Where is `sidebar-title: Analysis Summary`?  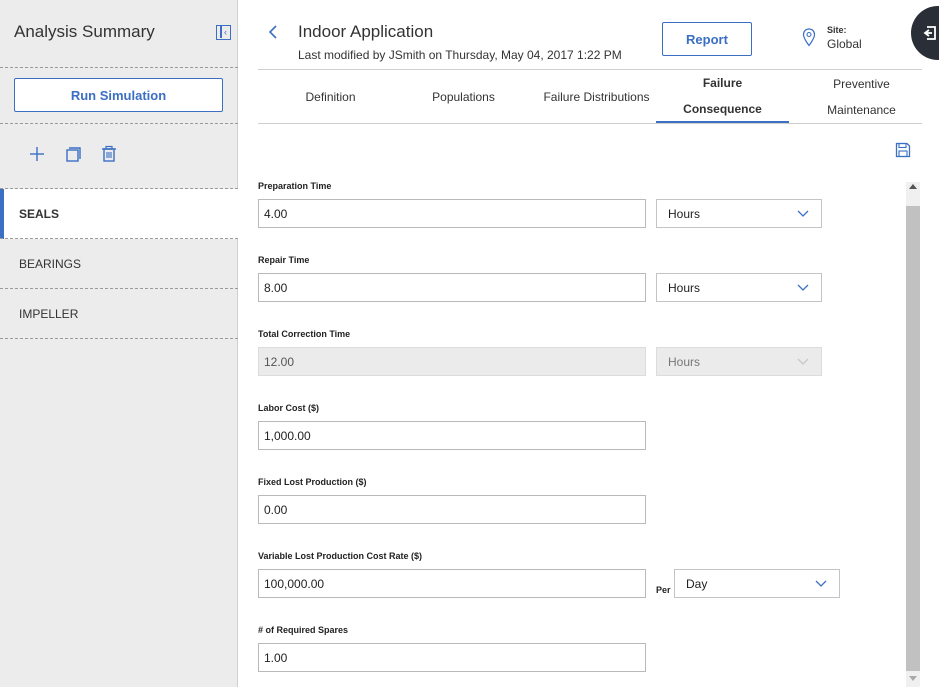 sidebar-title: Analysis Summary is located at coordinates (84, 31).